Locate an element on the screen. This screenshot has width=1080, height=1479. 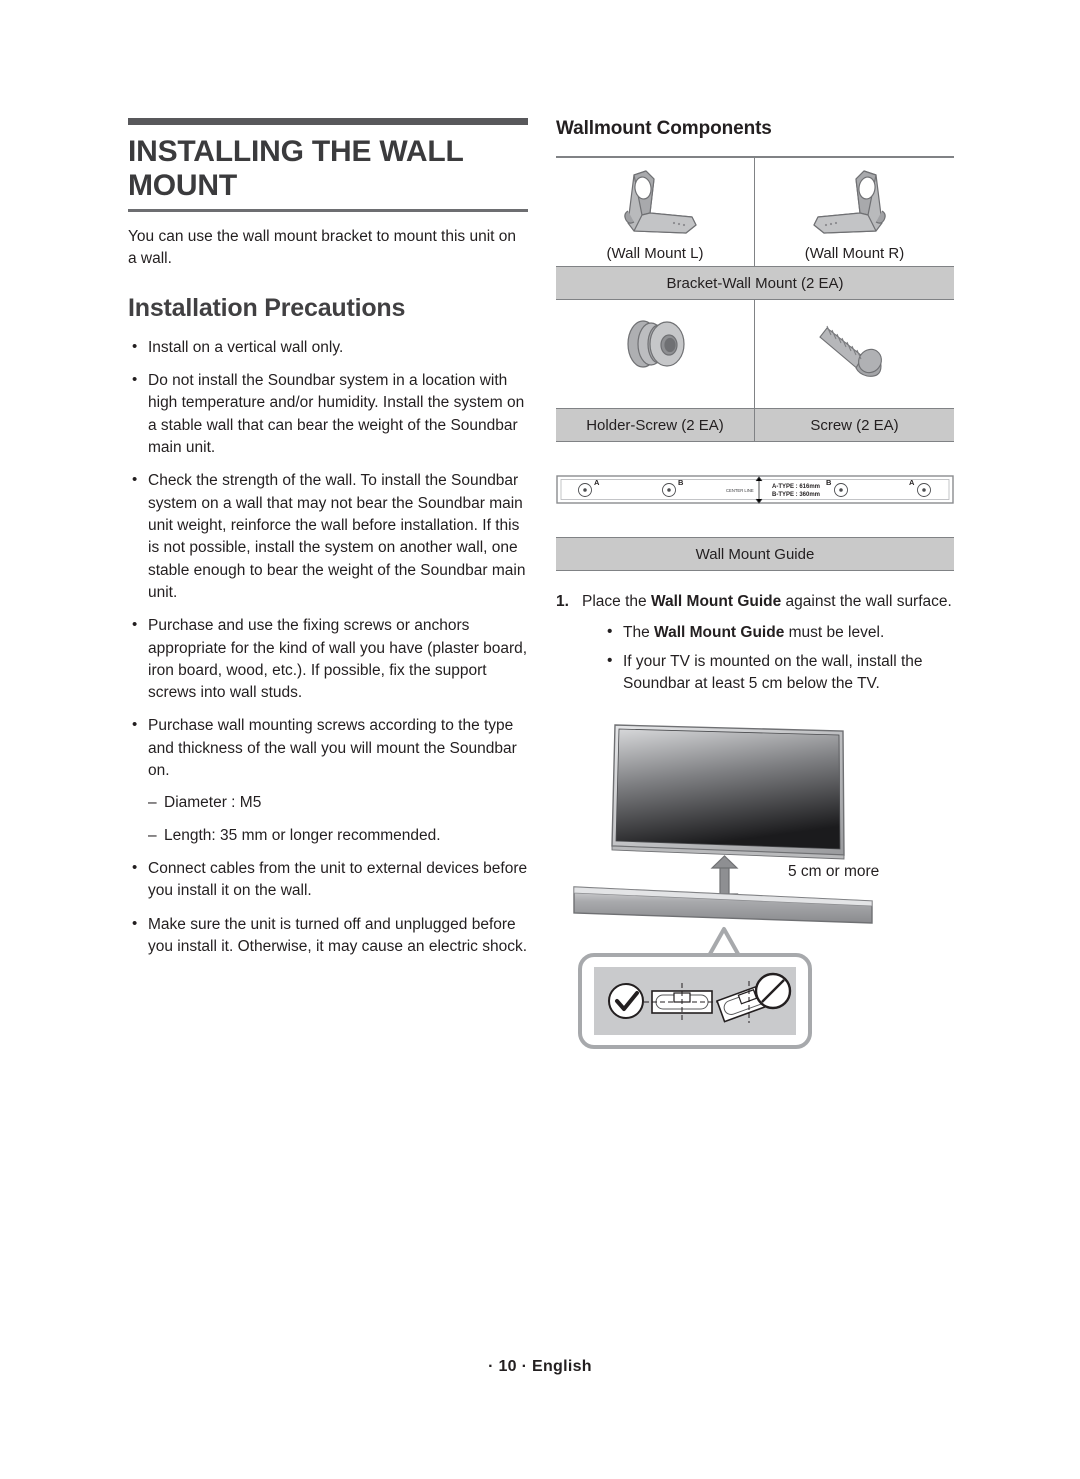
step-text-before: Place the is located at coordinates (616, 601).